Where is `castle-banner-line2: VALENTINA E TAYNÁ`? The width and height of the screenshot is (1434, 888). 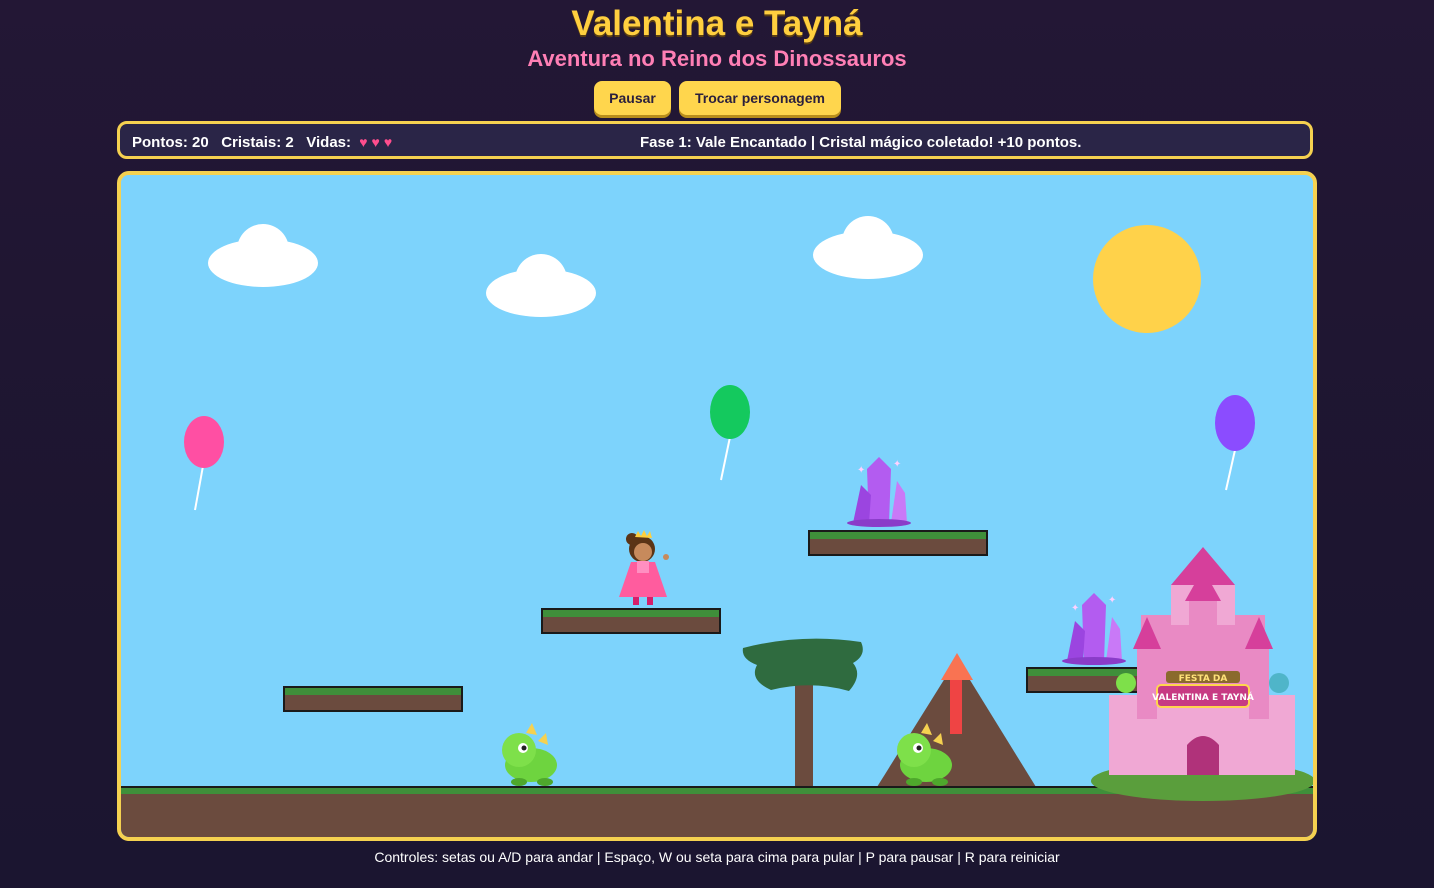
castle-banner-line2: VALENTINA E TAYNÁ is located at coordinates (1203, 697).